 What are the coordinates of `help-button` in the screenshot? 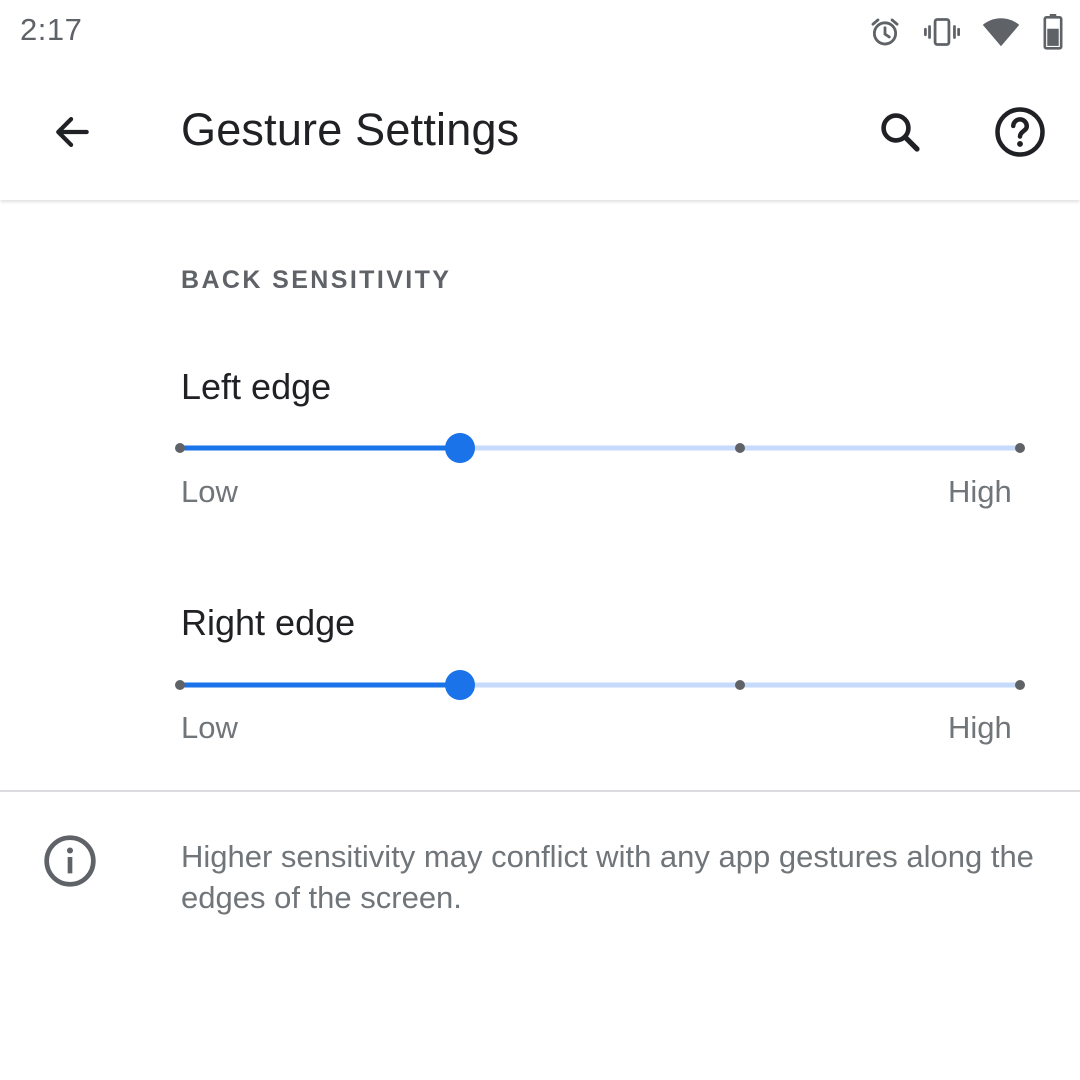 It's located at (1020, 132).